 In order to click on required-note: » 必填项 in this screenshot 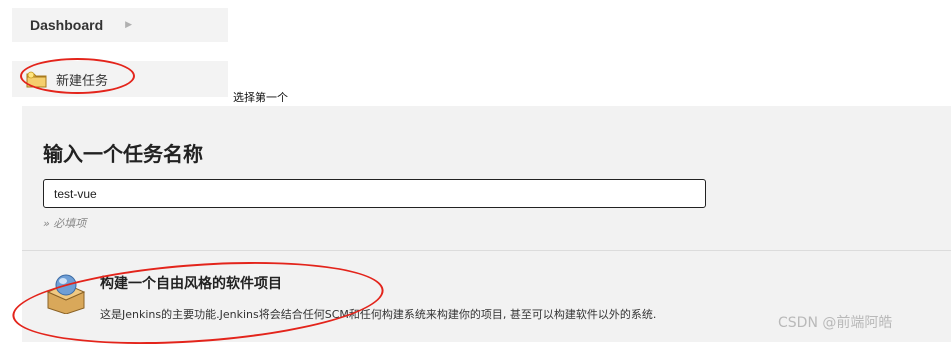, I will do `click(65, 223)`.